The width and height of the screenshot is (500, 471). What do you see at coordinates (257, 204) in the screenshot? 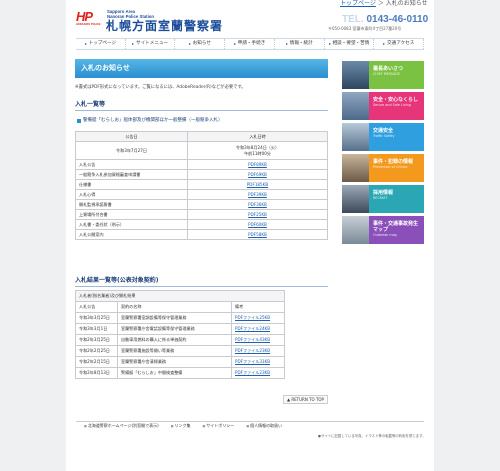
I see `pdf-link: PDF36KB` at bounding box center [257, 204].